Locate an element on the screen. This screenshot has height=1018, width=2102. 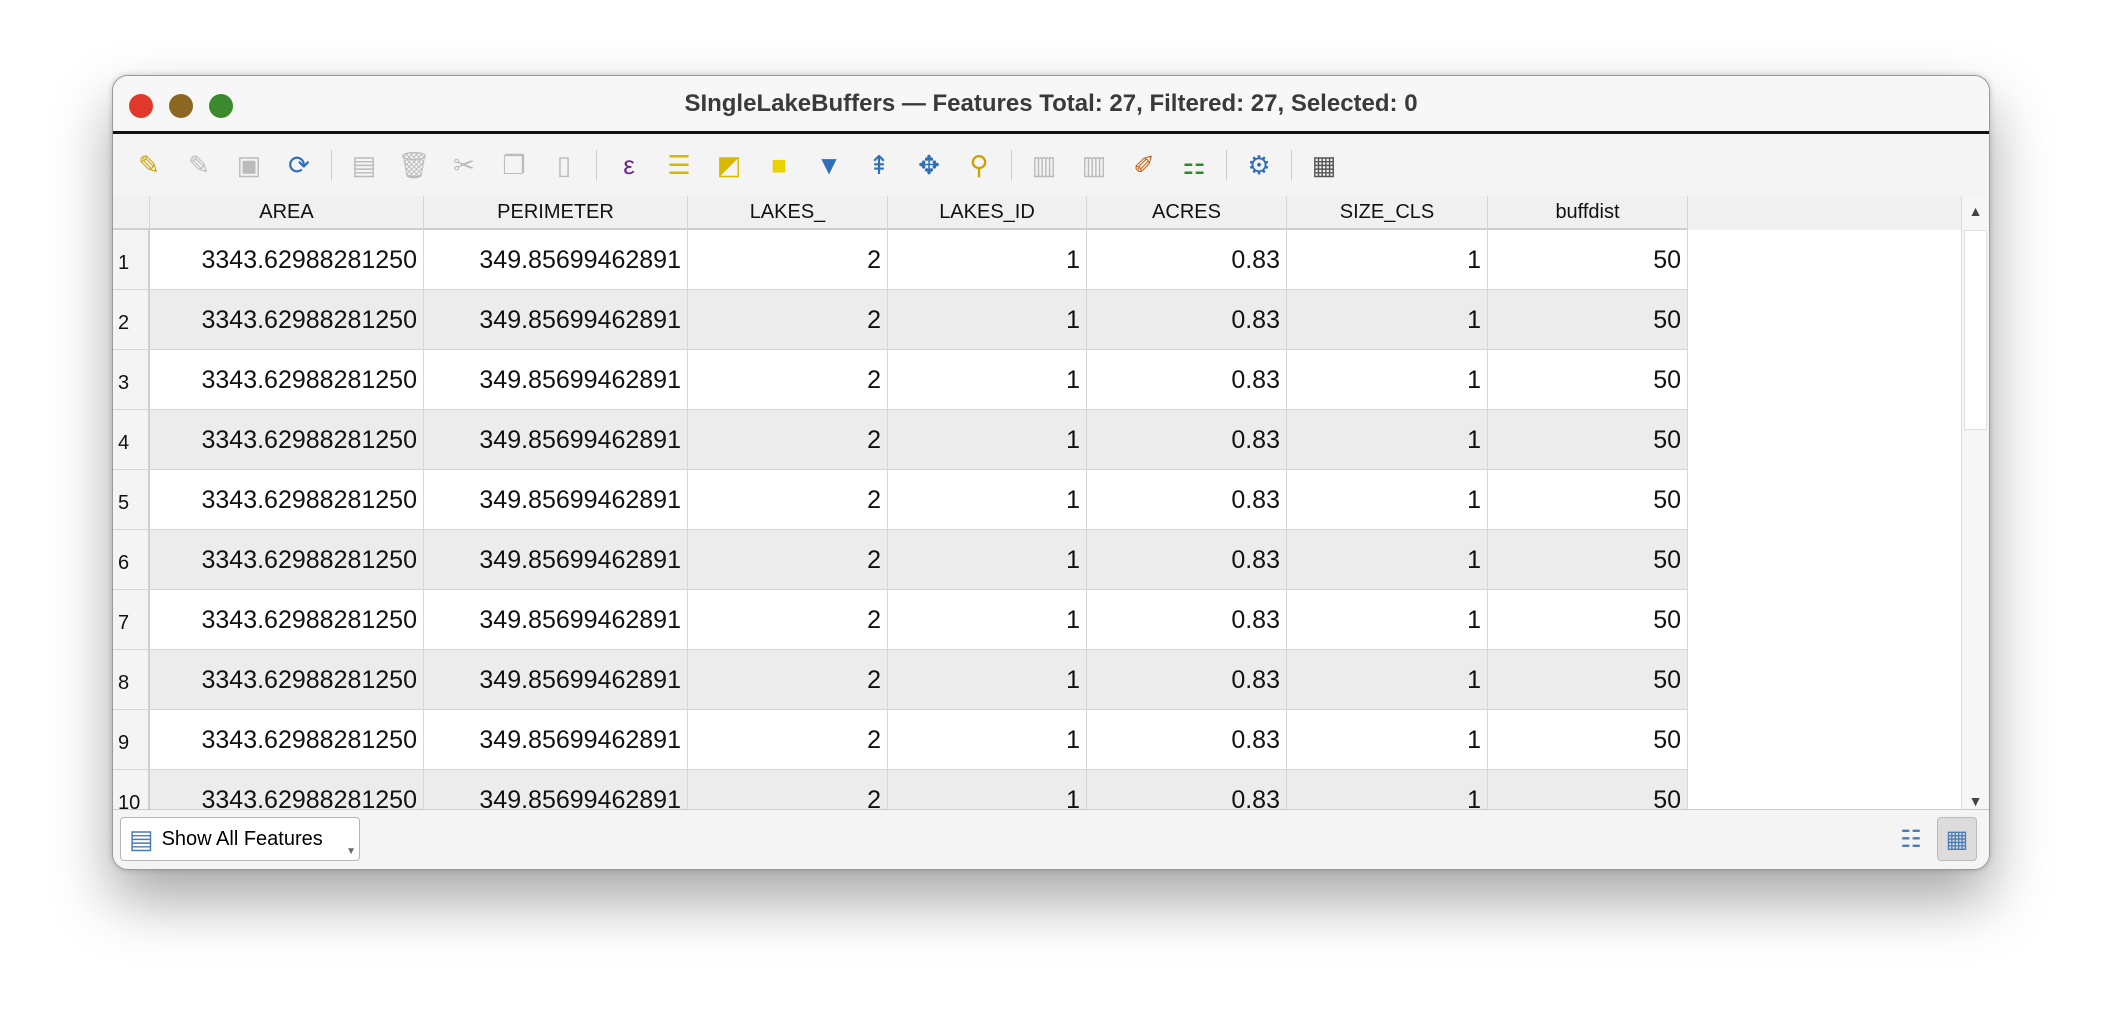
scroll-down-icon: ▼ is located at coordinates (1975, 801).